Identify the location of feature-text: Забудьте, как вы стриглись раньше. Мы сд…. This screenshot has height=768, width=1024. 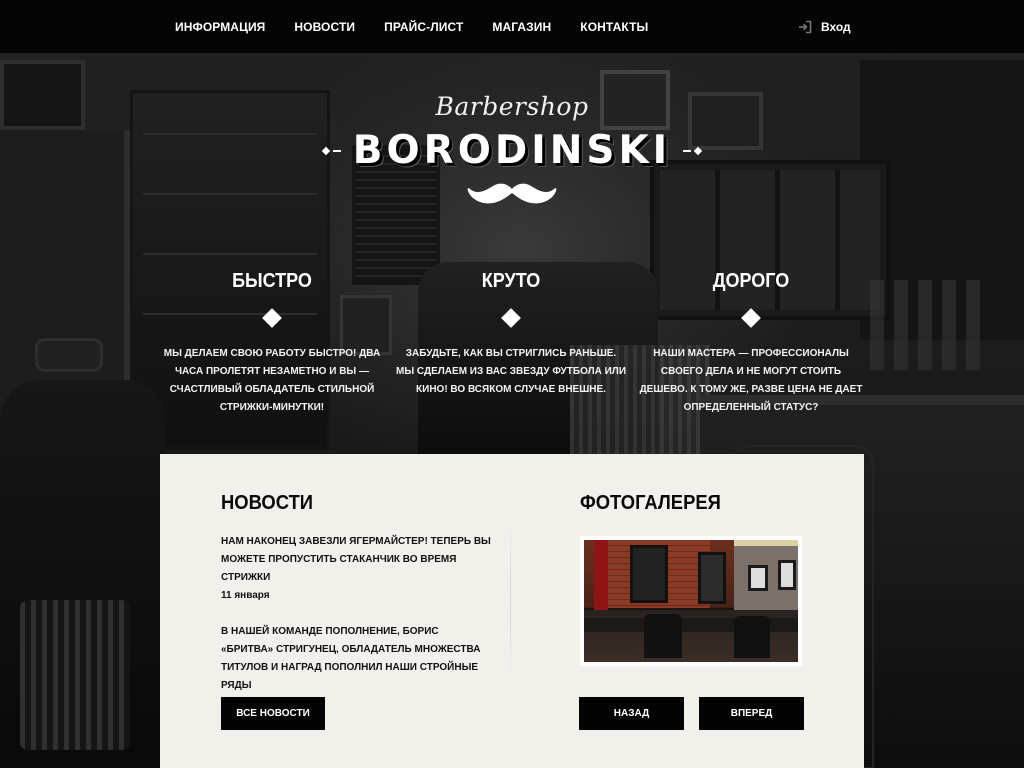
(511, 371).